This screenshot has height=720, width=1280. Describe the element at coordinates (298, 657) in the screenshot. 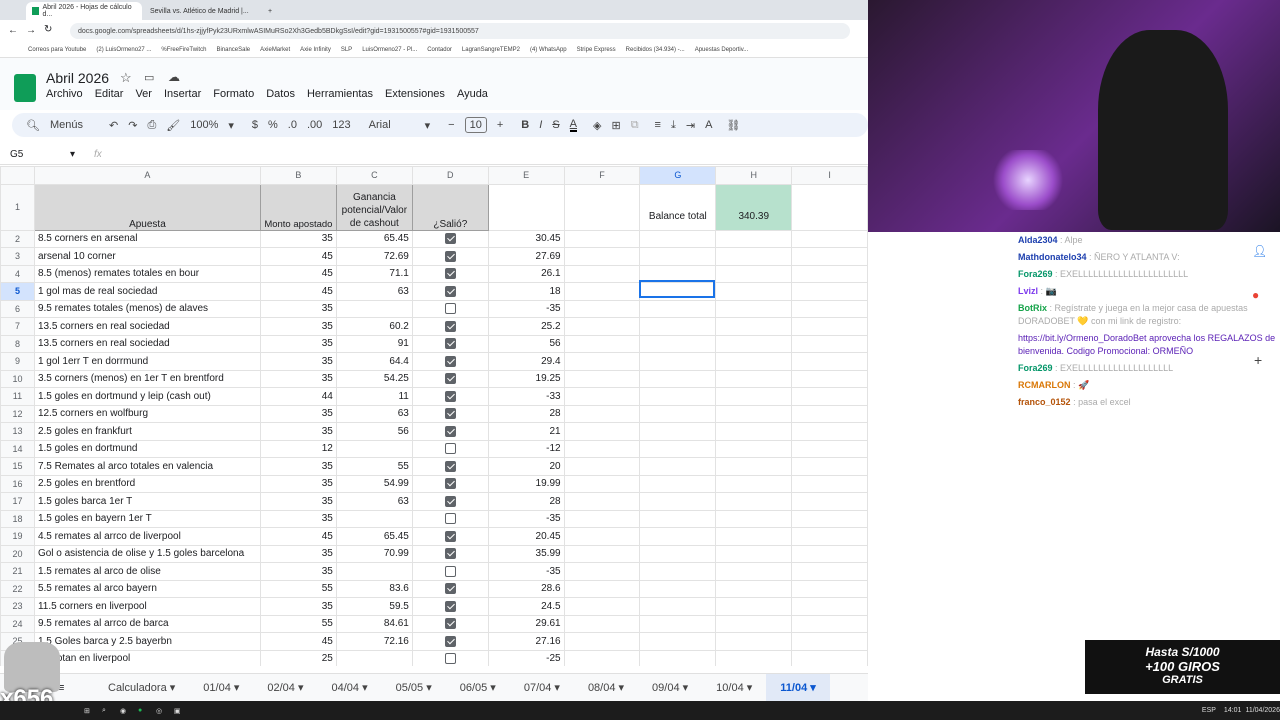

I see `cell-monto: 25` at that location.